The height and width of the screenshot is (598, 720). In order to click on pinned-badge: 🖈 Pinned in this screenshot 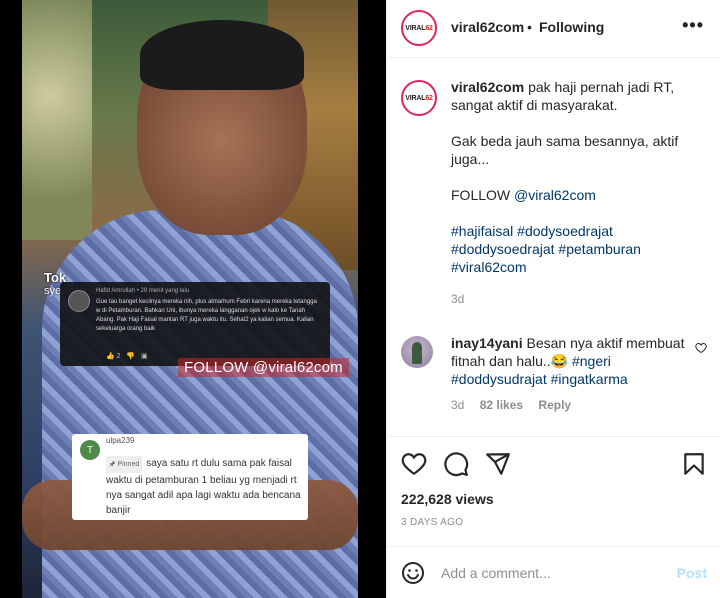, I will do `click(124, 464)`.